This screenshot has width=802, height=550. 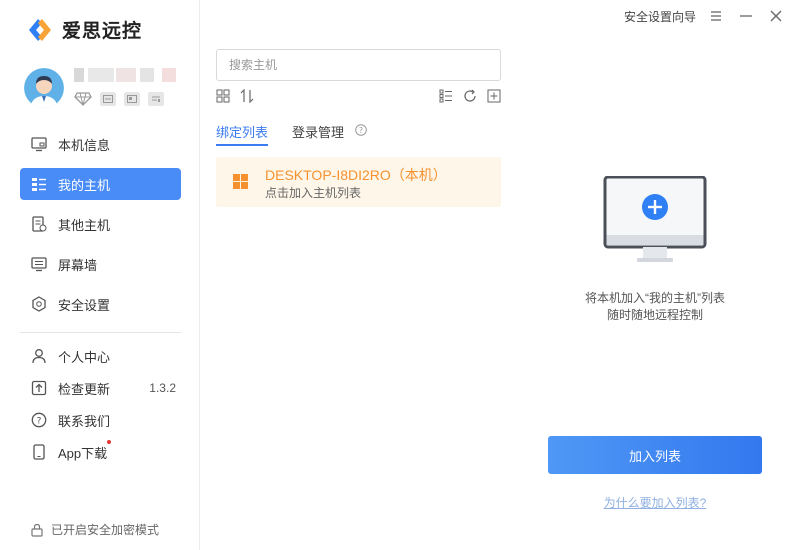 I want to click on host-card-local: DESKTOP-I8DI2RO（本机） 点击加入主机列表, so click(x=358, y=182).